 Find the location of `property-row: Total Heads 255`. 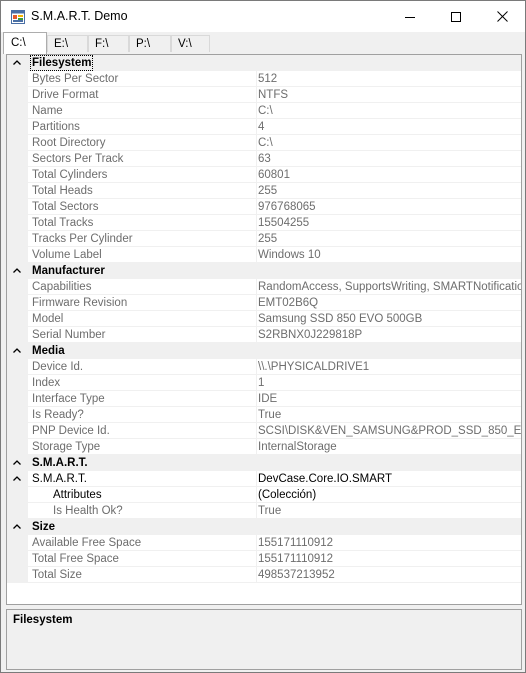

property-row: Total Heads 255 is located at coordinates (264, 191).